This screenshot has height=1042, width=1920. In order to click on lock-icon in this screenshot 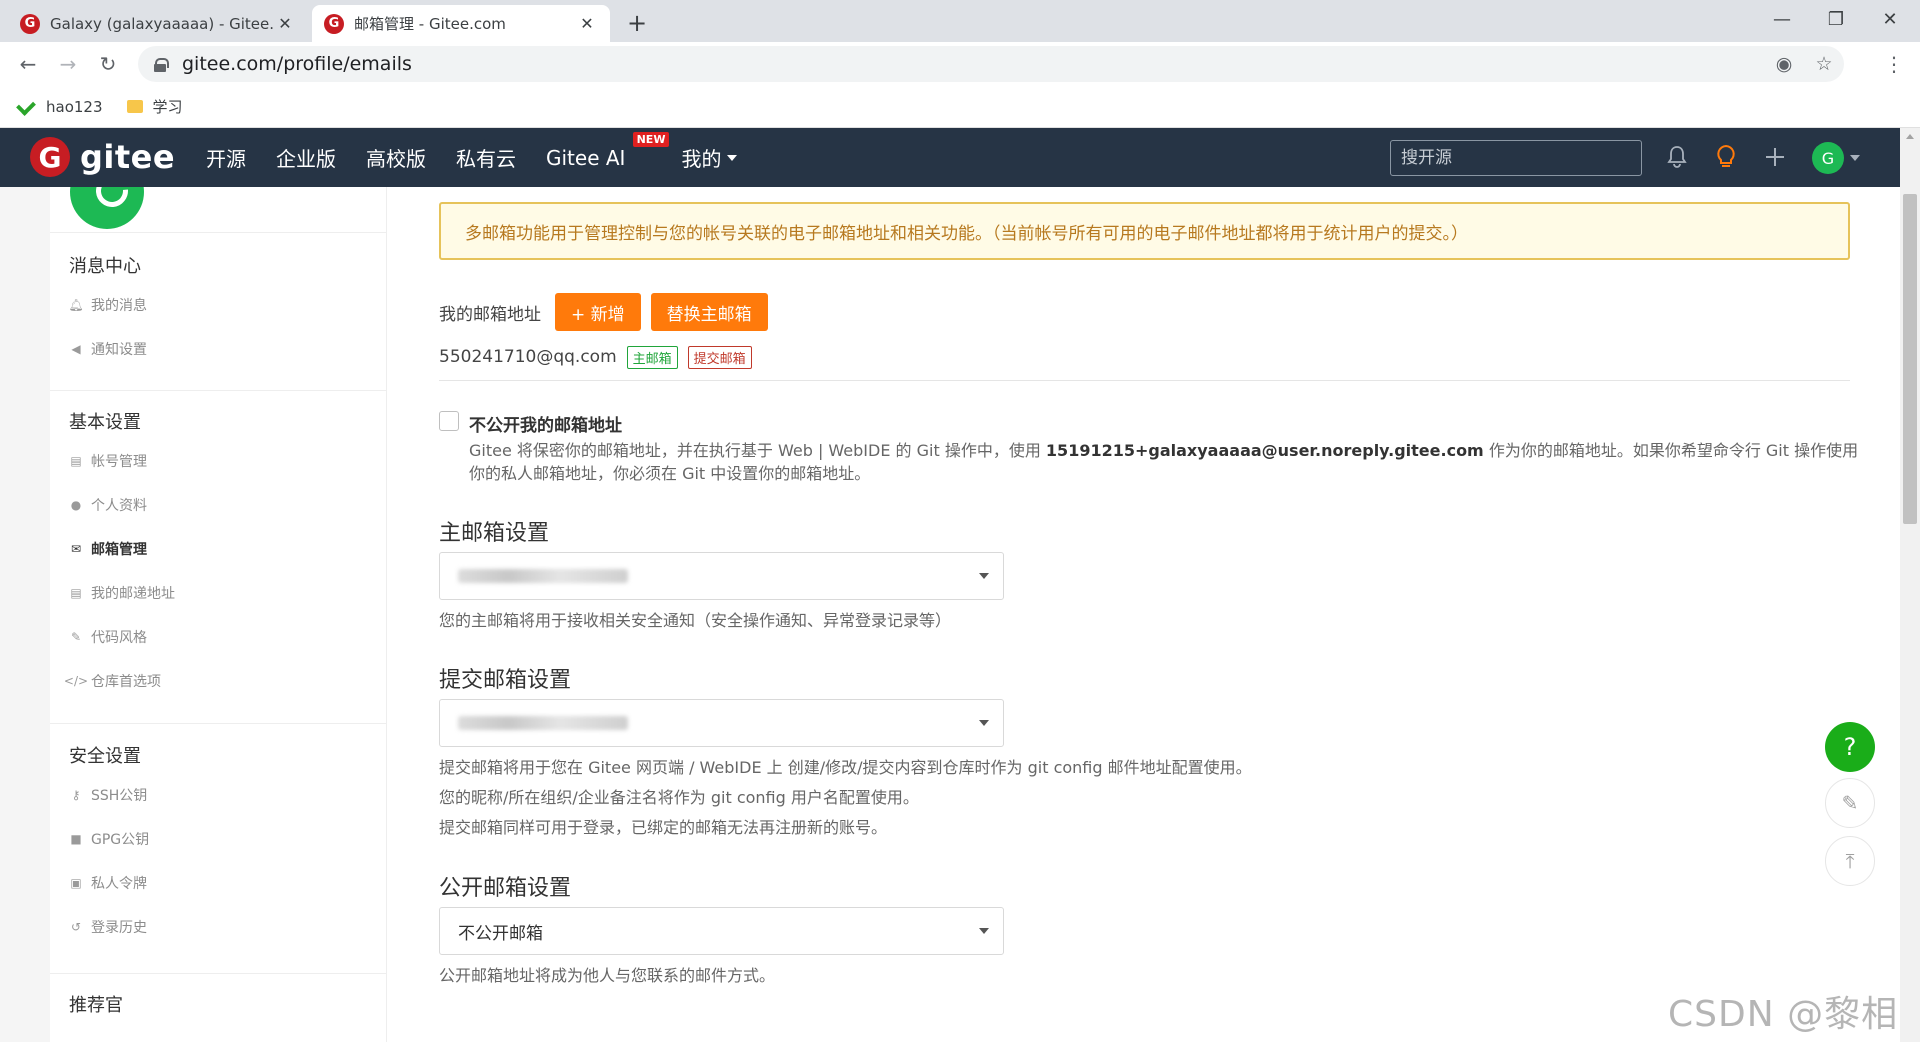, I will do `click(161, 64)`.